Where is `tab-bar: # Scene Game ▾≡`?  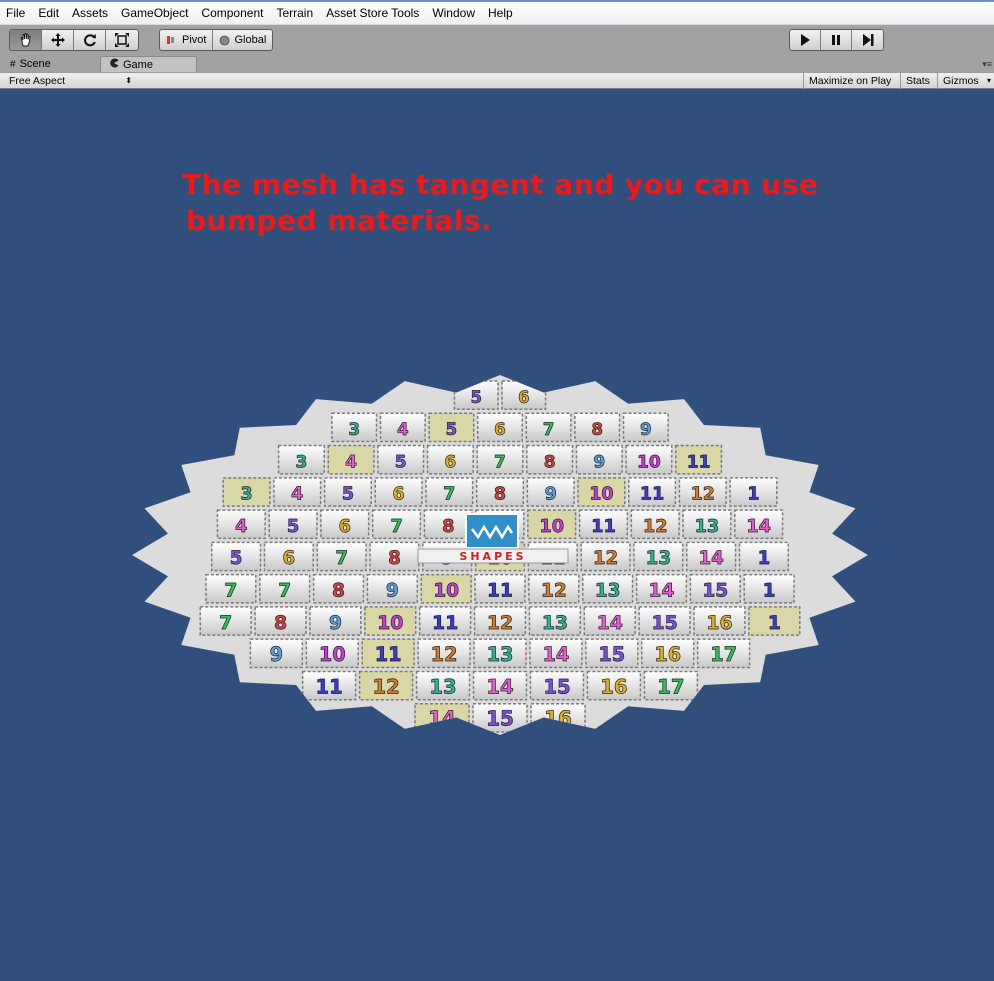
tab-bar: # Scene Game ▾≡ is located at coordinates (497, 63).